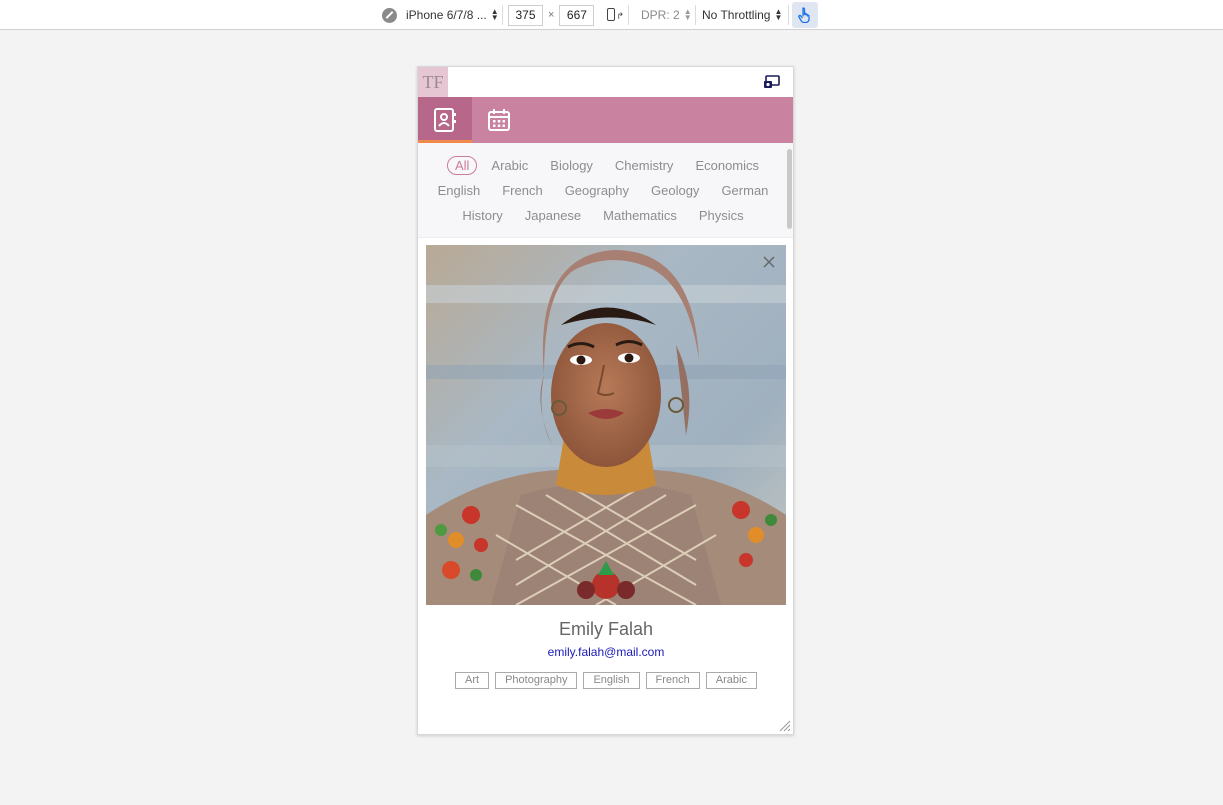 The image size is (1223, 805). I want to click on contacts-icon, so click(445, 120).